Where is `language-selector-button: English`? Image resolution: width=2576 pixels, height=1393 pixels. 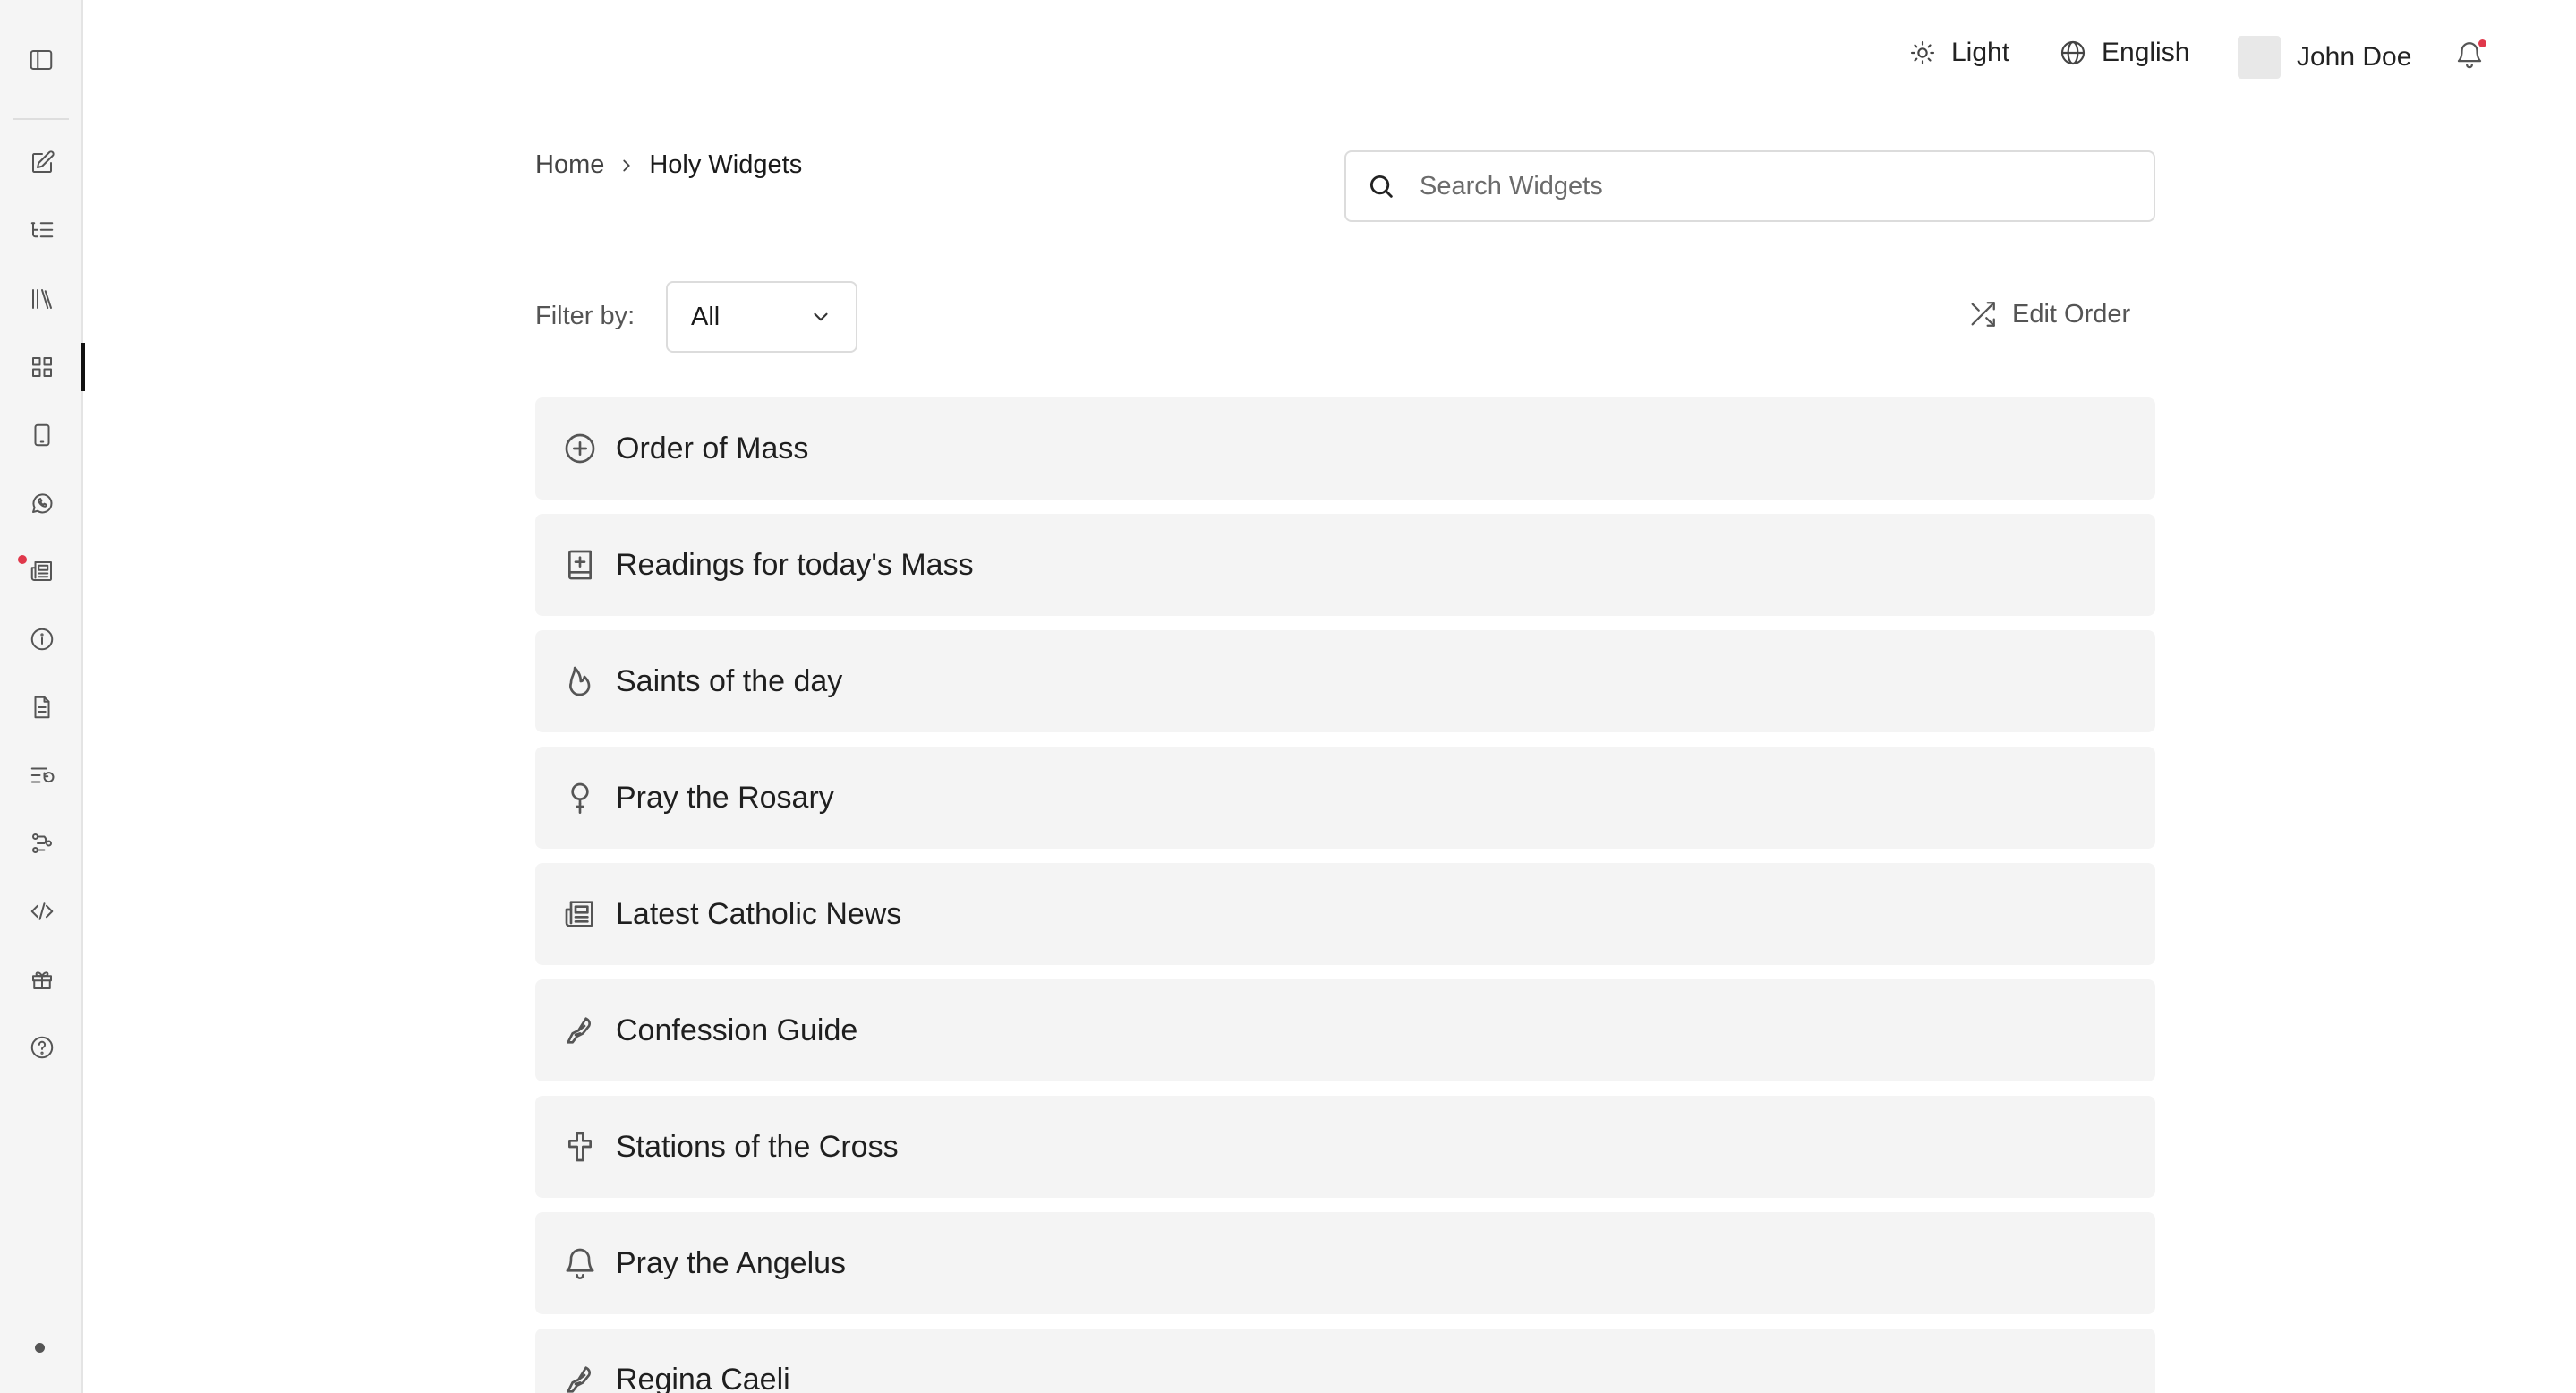 language-selector-button: English is located at coordinates (2124, 53).